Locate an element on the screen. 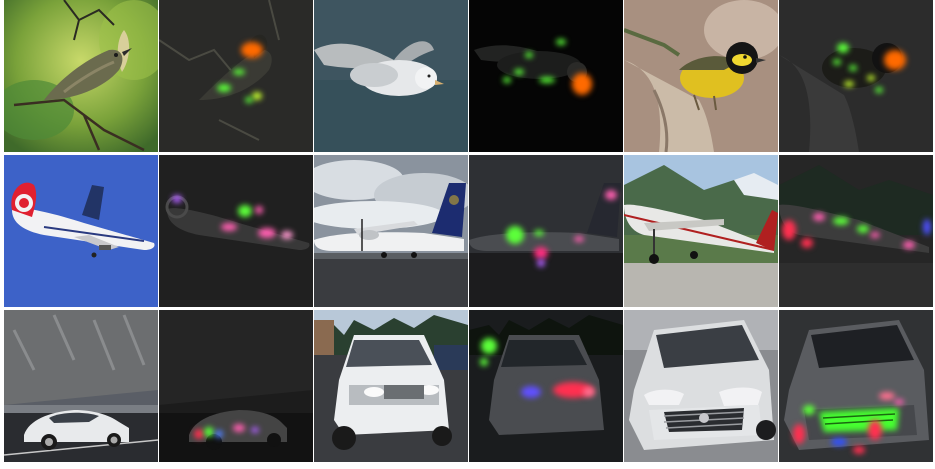 The height and width of the screenshot is (469, 935). yellow-bird-image is located at coordinates (701, 76).